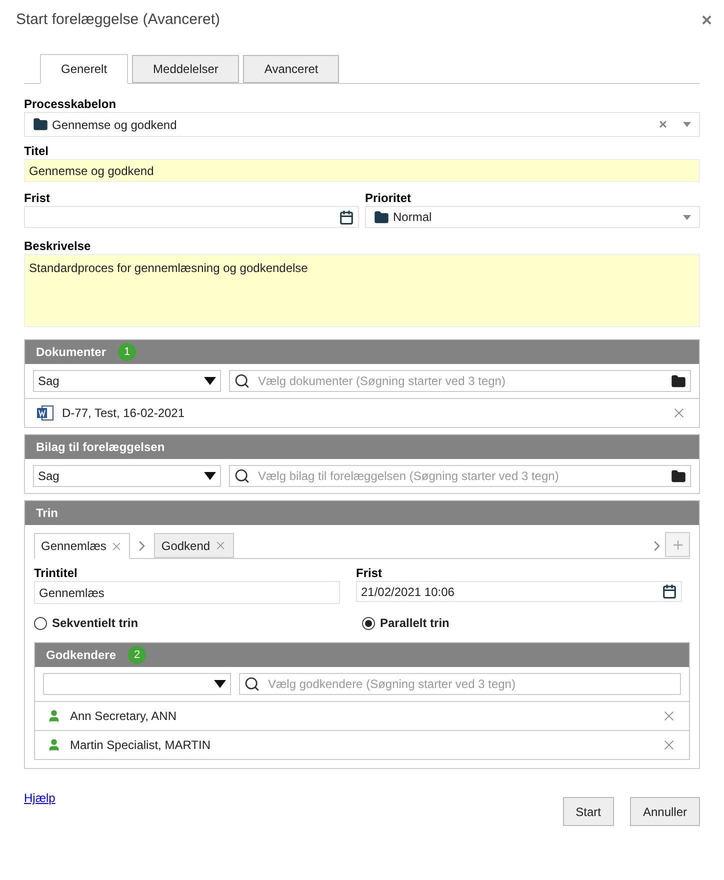 Image resolution: width=724 pixels, height=880 pixels. Describe the element at coordinates (362, 412) in the screenshot. I see `document-row: D-77, Test, 16-02-2021` at that location.